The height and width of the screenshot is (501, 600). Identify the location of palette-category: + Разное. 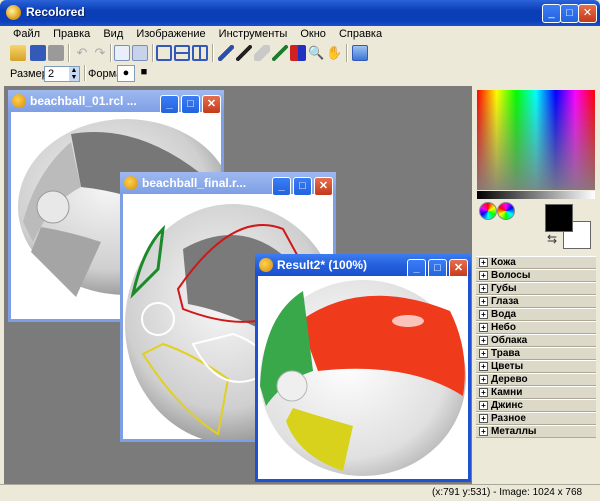
(536, 418).